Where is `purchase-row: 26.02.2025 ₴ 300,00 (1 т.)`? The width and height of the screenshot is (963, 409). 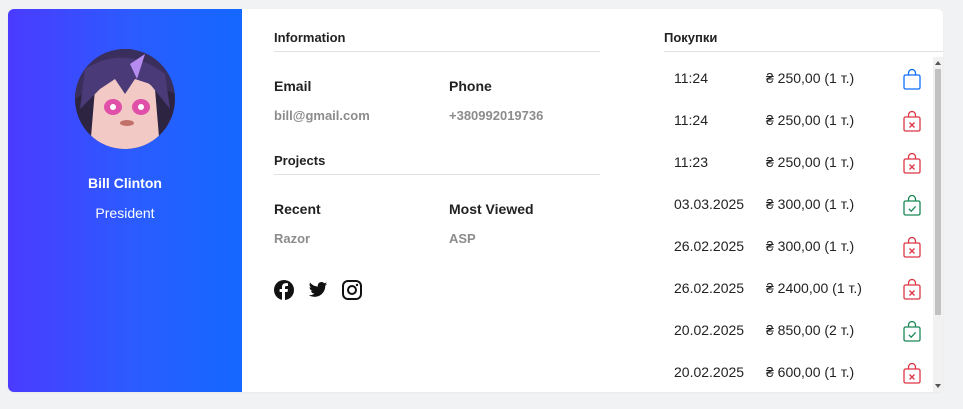 purchase-row: 26.02.2025 ₴ 300,00 (1 т.) is located at coordinates (799, 248).